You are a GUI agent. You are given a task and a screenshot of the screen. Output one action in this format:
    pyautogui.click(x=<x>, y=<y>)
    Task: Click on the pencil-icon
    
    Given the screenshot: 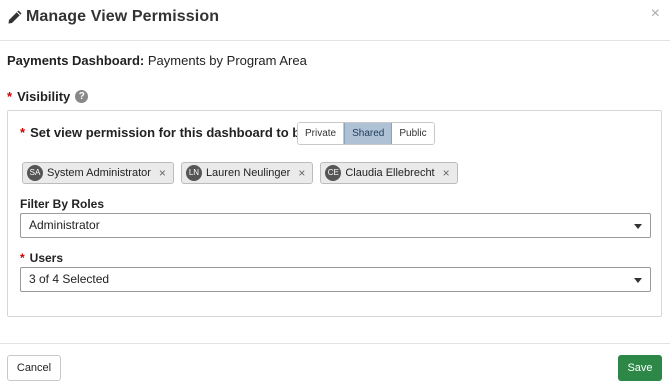 What is the action you would take?
    pyautogui.click(x=15, y=17)
    